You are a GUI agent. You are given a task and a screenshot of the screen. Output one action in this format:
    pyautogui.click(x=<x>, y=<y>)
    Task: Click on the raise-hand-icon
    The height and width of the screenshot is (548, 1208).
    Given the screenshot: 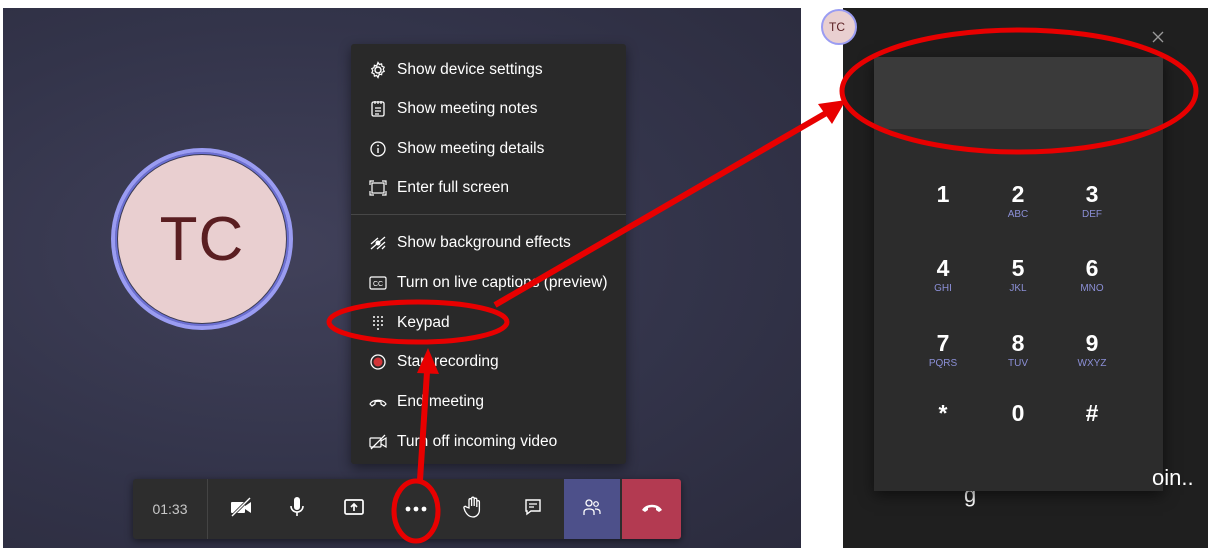 What is the action you would take?
    pyautogui.click(x=473, y=509)
    